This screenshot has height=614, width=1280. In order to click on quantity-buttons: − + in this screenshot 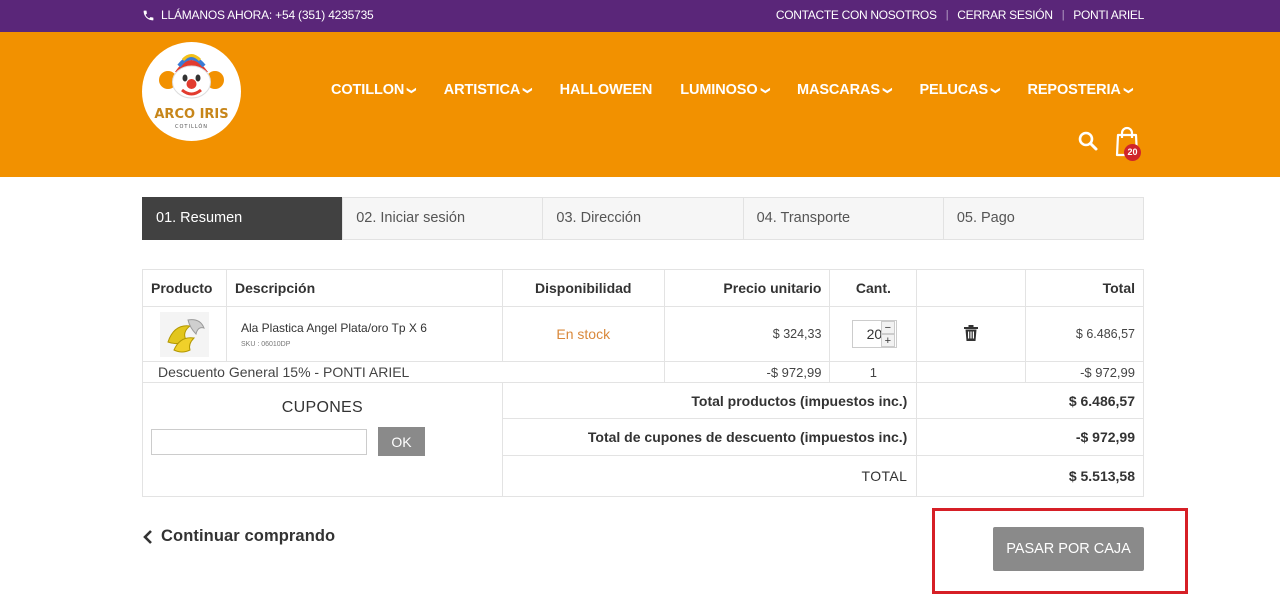, I will do `click(887, 334)`.